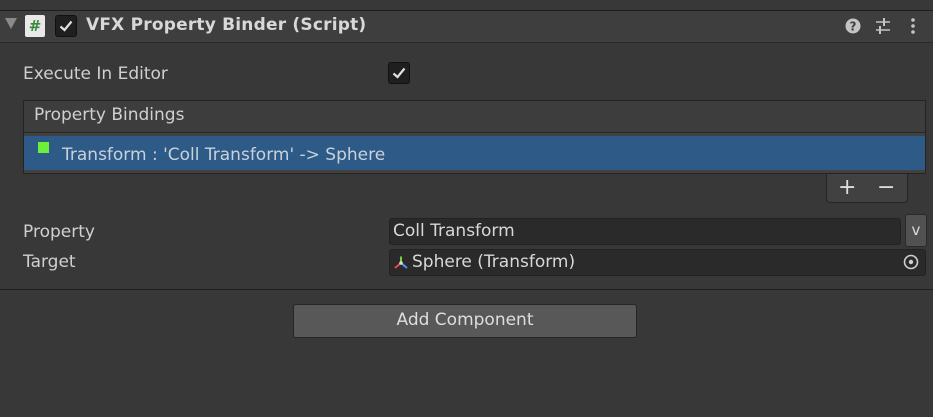 The width and height of the screenshot is (933, 417). I want to click on script-icon: #, so click(35, 26).